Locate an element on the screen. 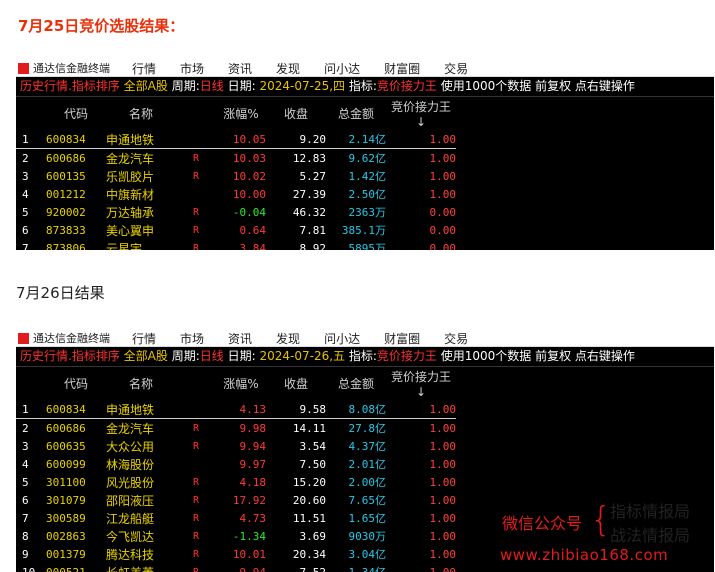 Image resolution: width=715 pixels, height=572 pixels. row-index: 1 is located at coordinates (31, 409).